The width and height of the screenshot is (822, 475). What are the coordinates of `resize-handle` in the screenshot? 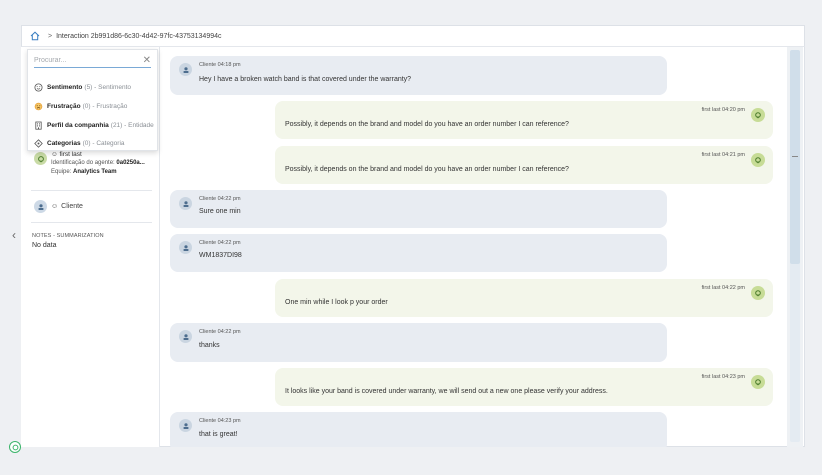 It's located at (795, 156).